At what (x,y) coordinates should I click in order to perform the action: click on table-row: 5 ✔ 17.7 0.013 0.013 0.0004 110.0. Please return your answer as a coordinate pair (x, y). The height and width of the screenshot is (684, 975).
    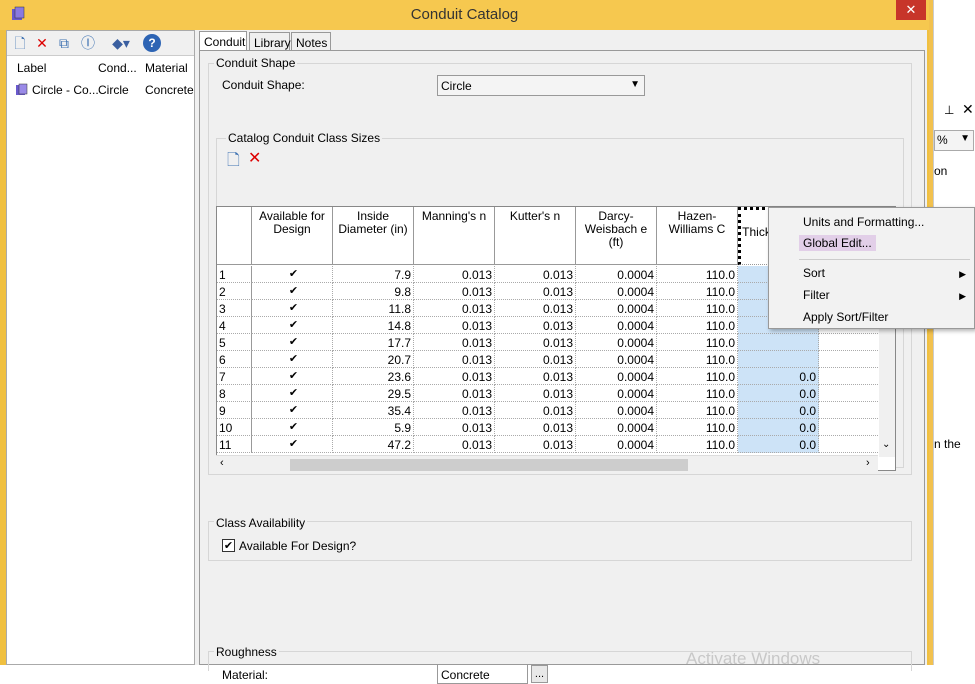
    Looking at the image, I should click on (556, 342).